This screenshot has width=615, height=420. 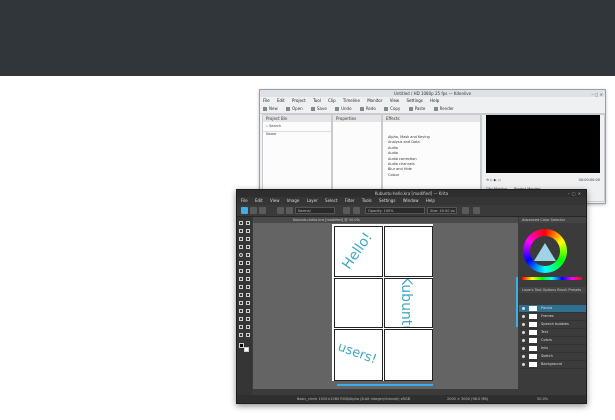 What do you see at coordinates (395, 210) in the screenshot?
I see `opacity-slider: Opacity: 100%` at bounding box center [395, 210].